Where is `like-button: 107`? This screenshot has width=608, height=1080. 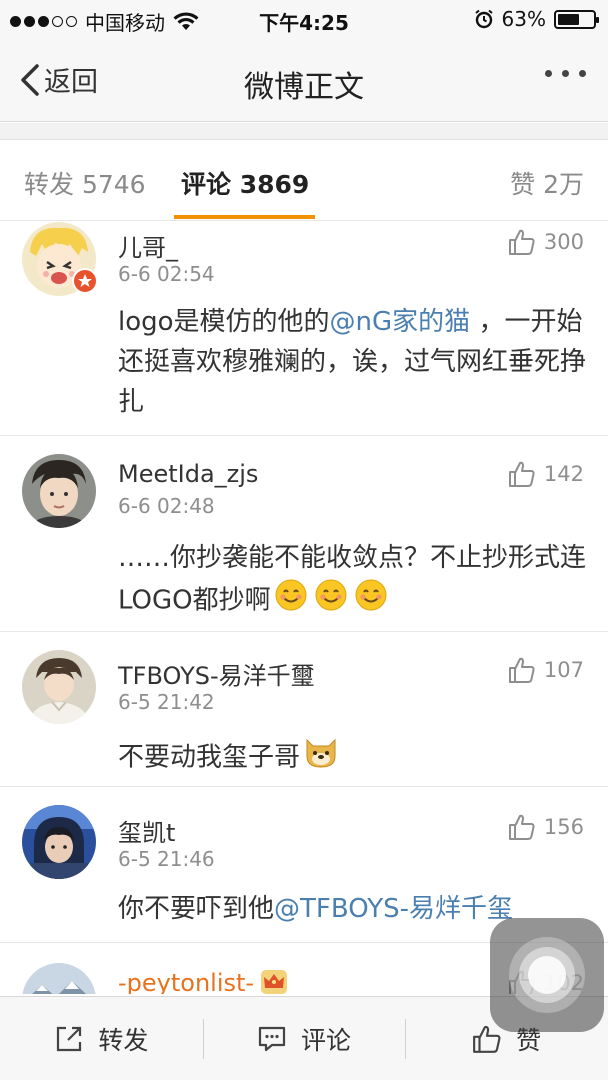
like-button: 107 is located at coordinates (546, 670).